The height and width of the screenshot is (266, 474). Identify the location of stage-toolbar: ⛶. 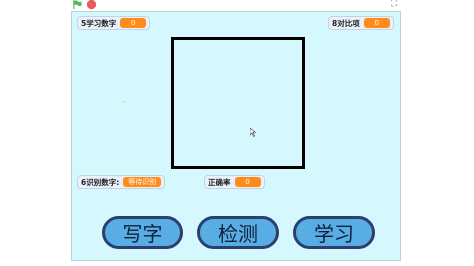
(237, 5).